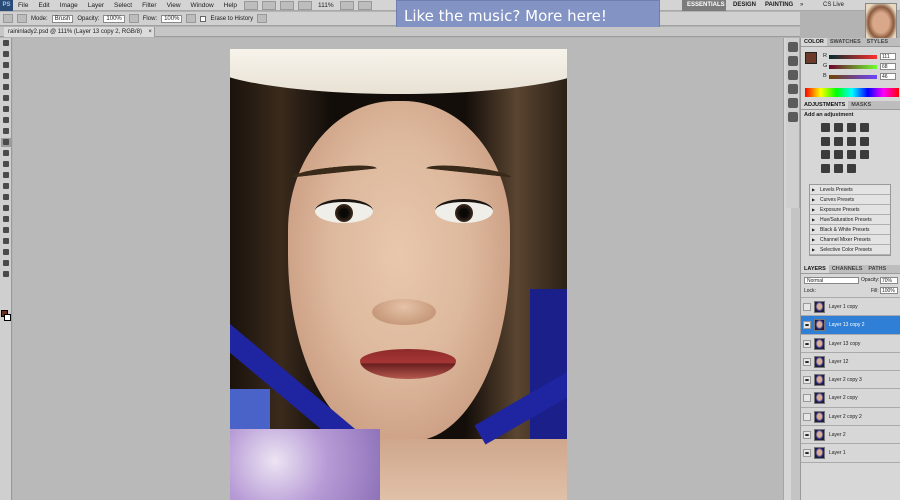  What do you see at coordinates (853, 67) in the screenshot?
I see `green-slider` at bounding box center [853, 67].